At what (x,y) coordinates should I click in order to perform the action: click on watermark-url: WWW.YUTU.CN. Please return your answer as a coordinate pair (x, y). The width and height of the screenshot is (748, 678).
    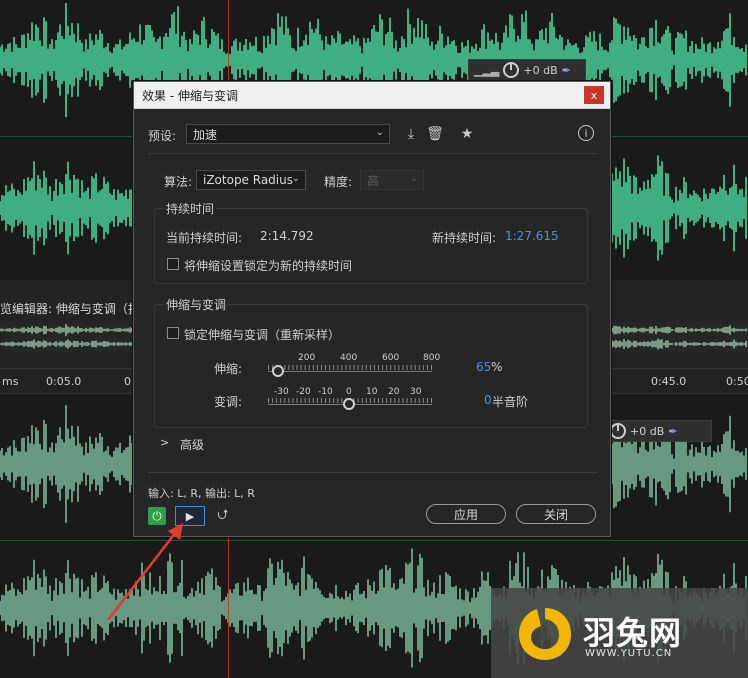
    Looking at the image, I should click on (629, 653).